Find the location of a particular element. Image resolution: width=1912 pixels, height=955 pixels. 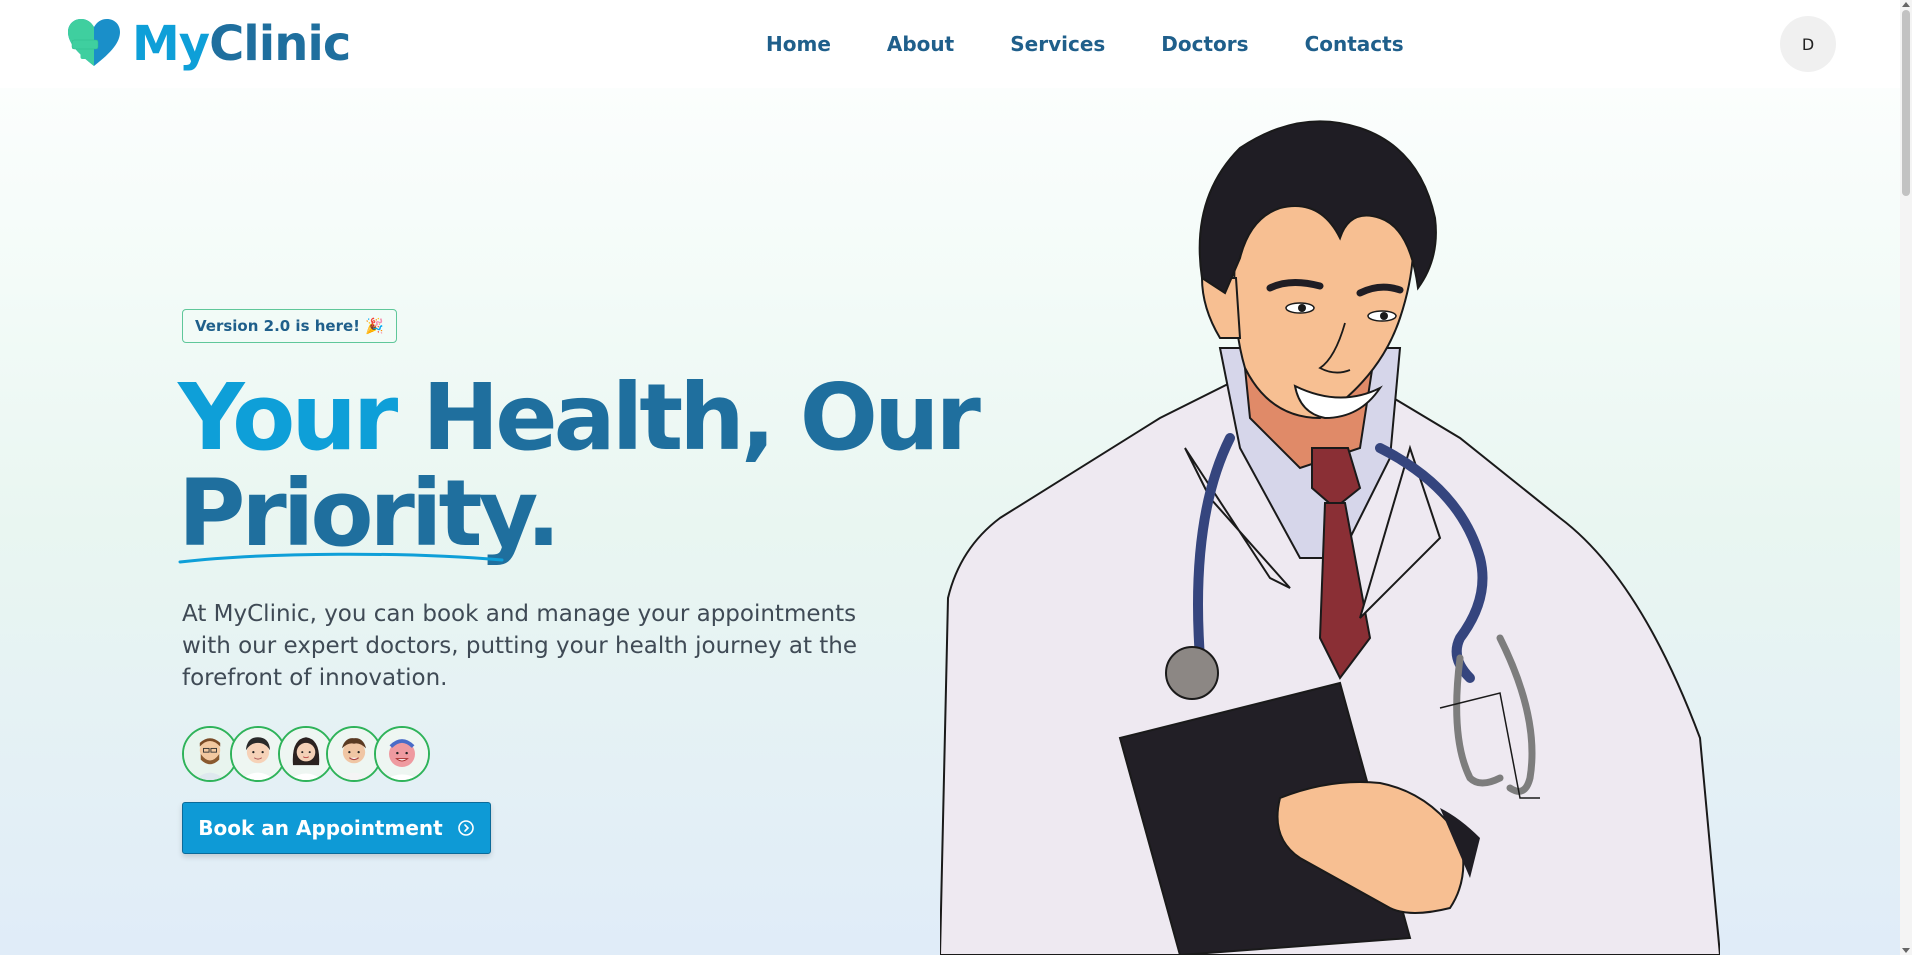

book-appointment-label: Book an Appointment is located at coordinates (320, 828).